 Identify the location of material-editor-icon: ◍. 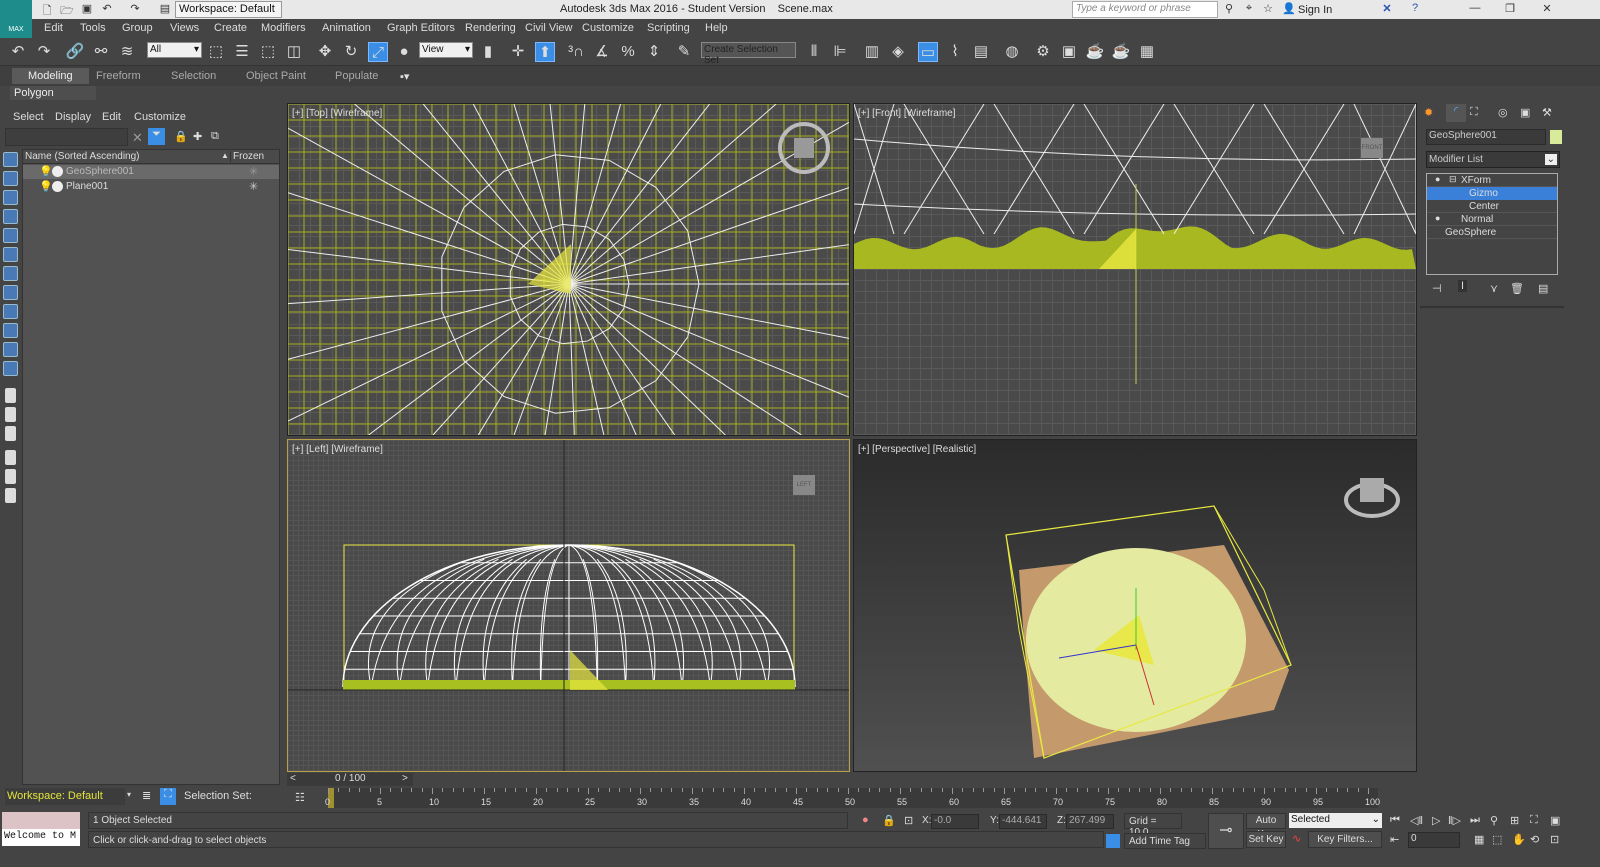
(1012, 52).